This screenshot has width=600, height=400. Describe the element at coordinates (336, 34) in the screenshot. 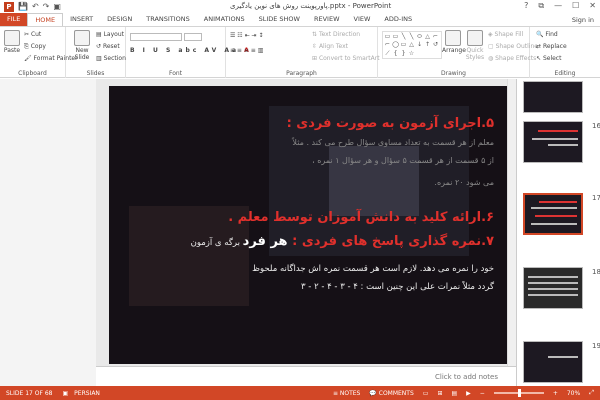

I see `text-direction-button: ⇅ Text Direction` at that location.